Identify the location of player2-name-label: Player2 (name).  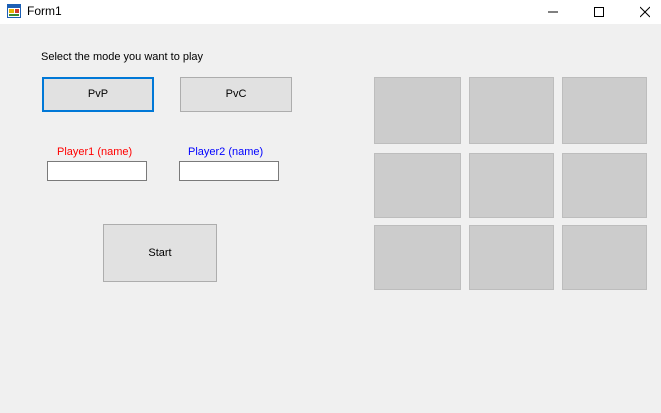
(226, 152).